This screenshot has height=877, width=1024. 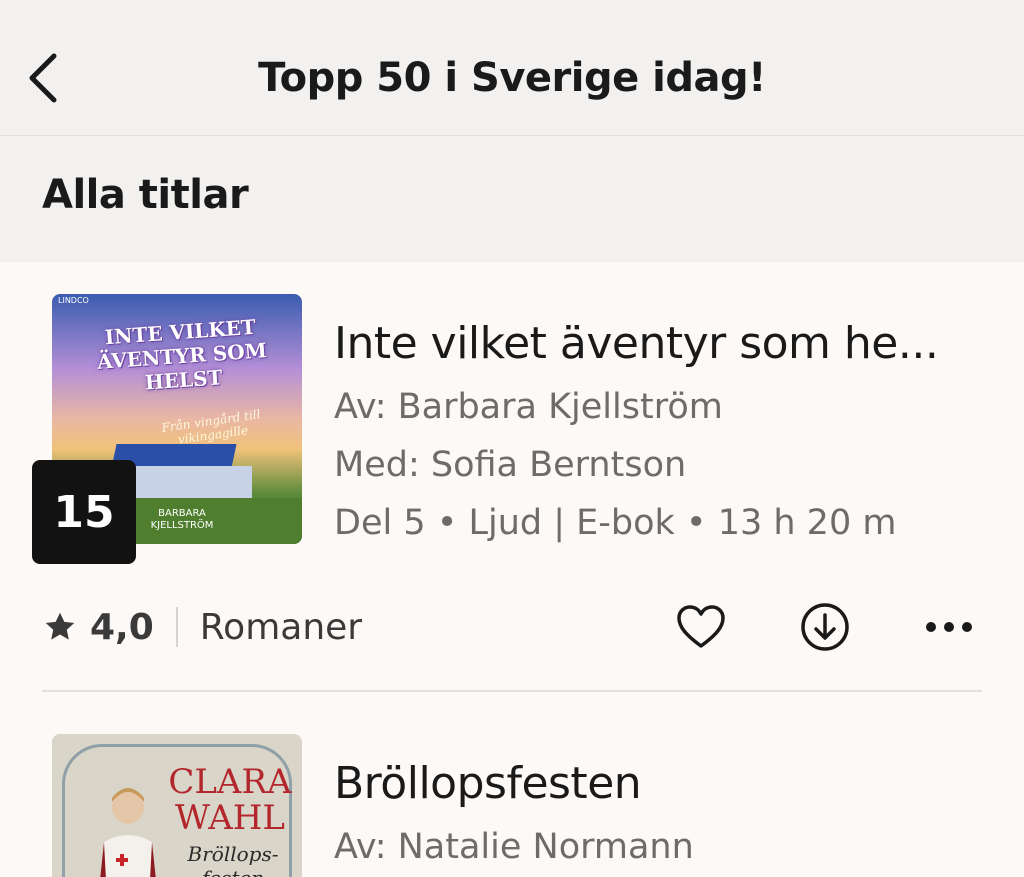 I want to click on rating-row: 4,0 Romaner, so click(x=202, y=627).